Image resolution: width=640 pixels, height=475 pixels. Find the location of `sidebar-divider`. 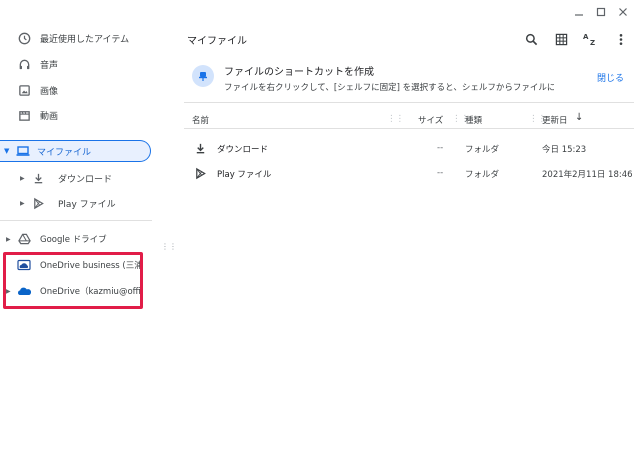

sidebar-divider is located at coordinates (76, 220).